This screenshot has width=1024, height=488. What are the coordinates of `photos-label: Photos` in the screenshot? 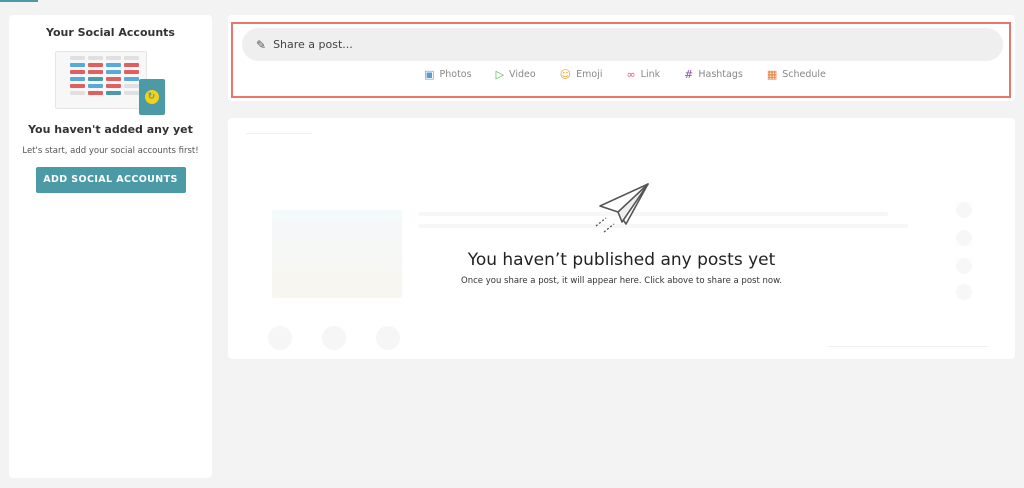 It's located at (455, 74).